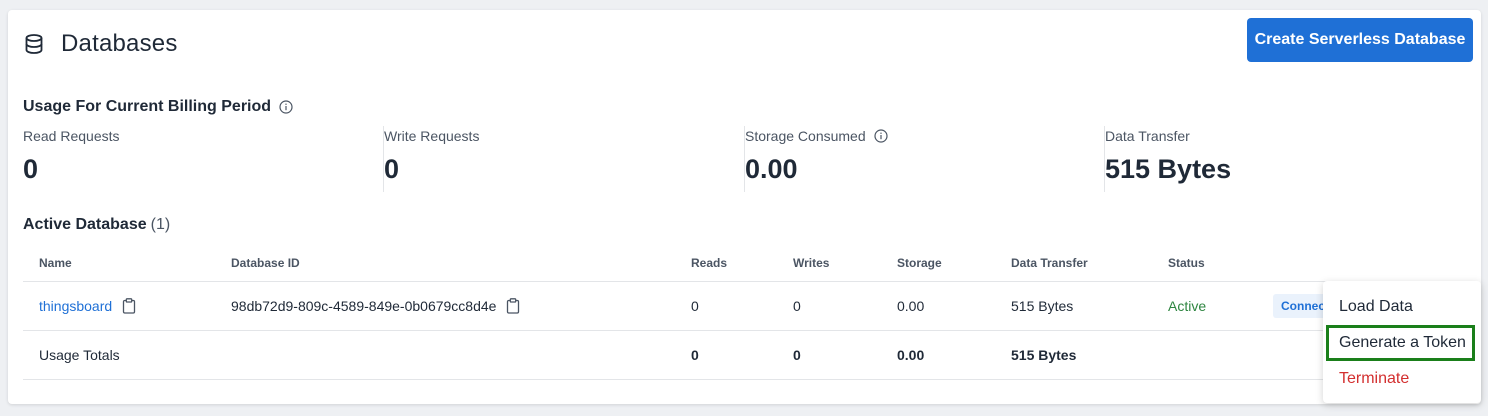 The height and width of the screenshot is (416, 1488). What do you see at coordinates (797, 306) in the screenshot?
I see `writes-cell: 0` at bounding box center [797, 306].